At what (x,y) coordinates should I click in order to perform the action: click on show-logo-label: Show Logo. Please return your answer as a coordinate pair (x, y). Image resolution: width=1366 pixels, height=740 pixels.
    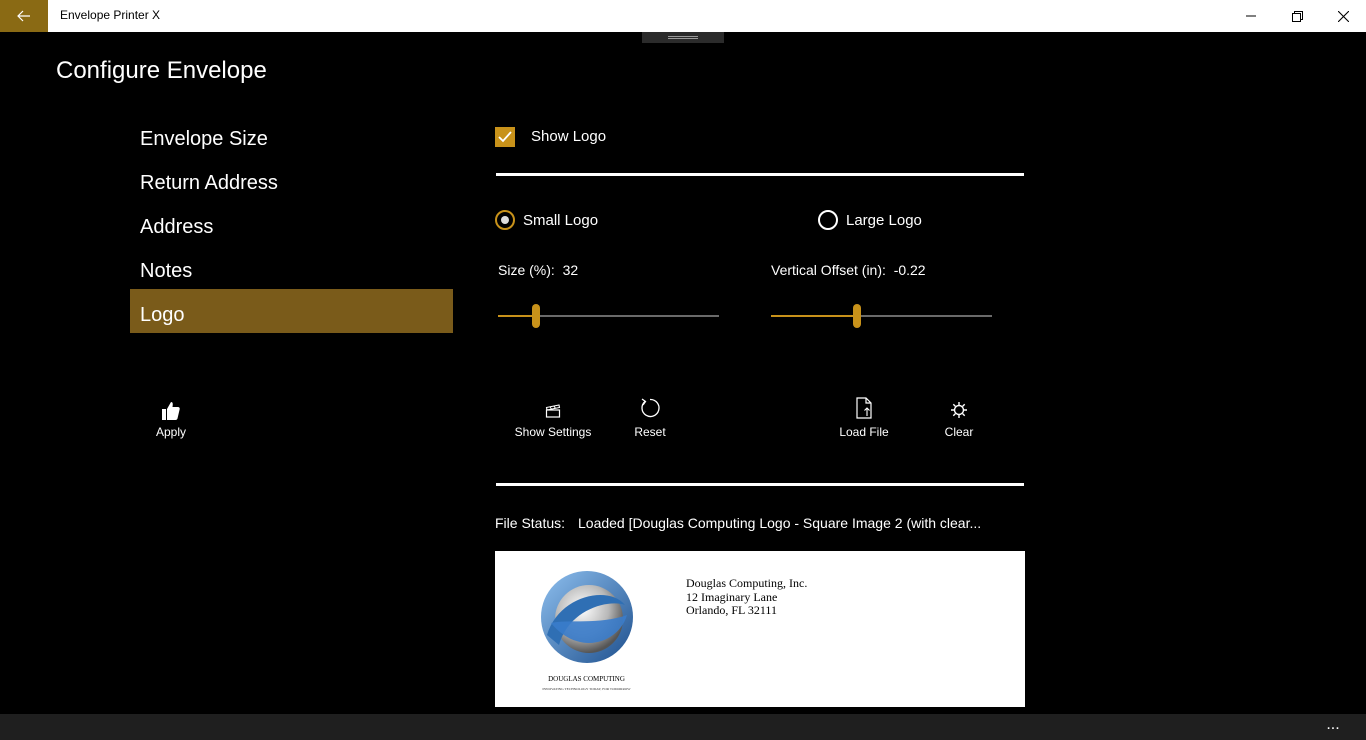
    Looking at the image, I should click on (569, 136).